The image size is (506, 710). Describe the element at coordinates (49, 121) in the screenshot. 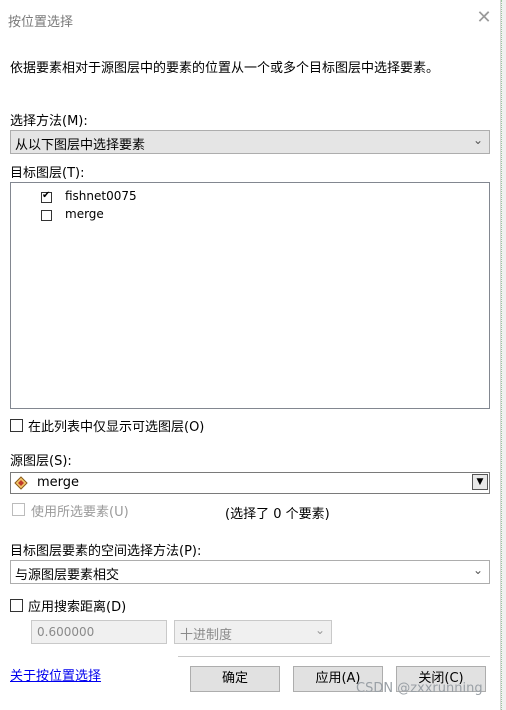

I see `selection-method-label: 选择方法(M):` at that location.